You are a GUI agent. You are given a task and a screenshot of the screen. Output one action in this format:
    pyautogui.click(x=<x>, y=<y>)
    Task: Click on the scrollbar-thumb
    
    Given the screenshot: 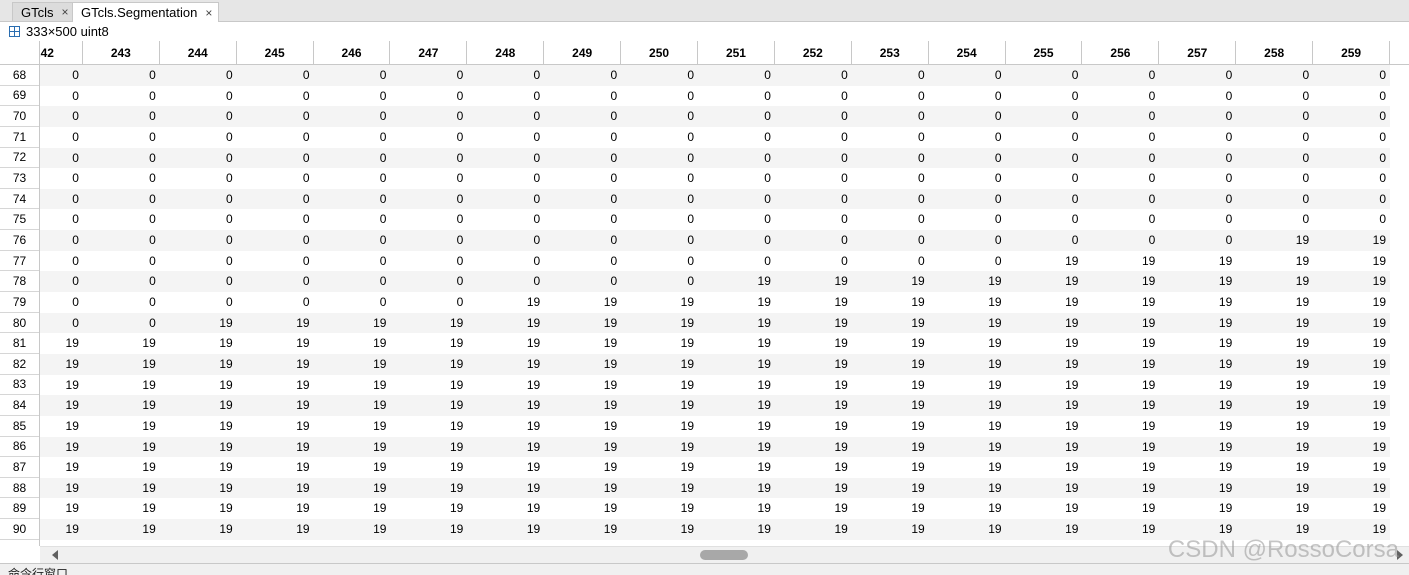 What is the action you would take?
    pyautogui.click(x=724, y=555)
    